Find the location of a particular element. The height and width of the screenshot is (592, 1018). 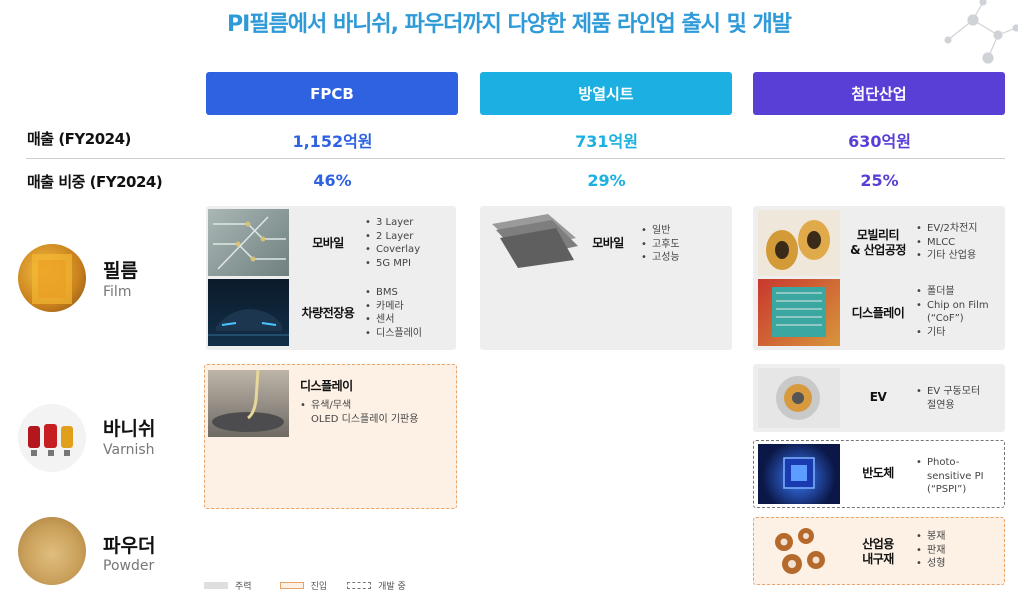

share-heat-sheet: 29% is located at coordinates (606, 180).